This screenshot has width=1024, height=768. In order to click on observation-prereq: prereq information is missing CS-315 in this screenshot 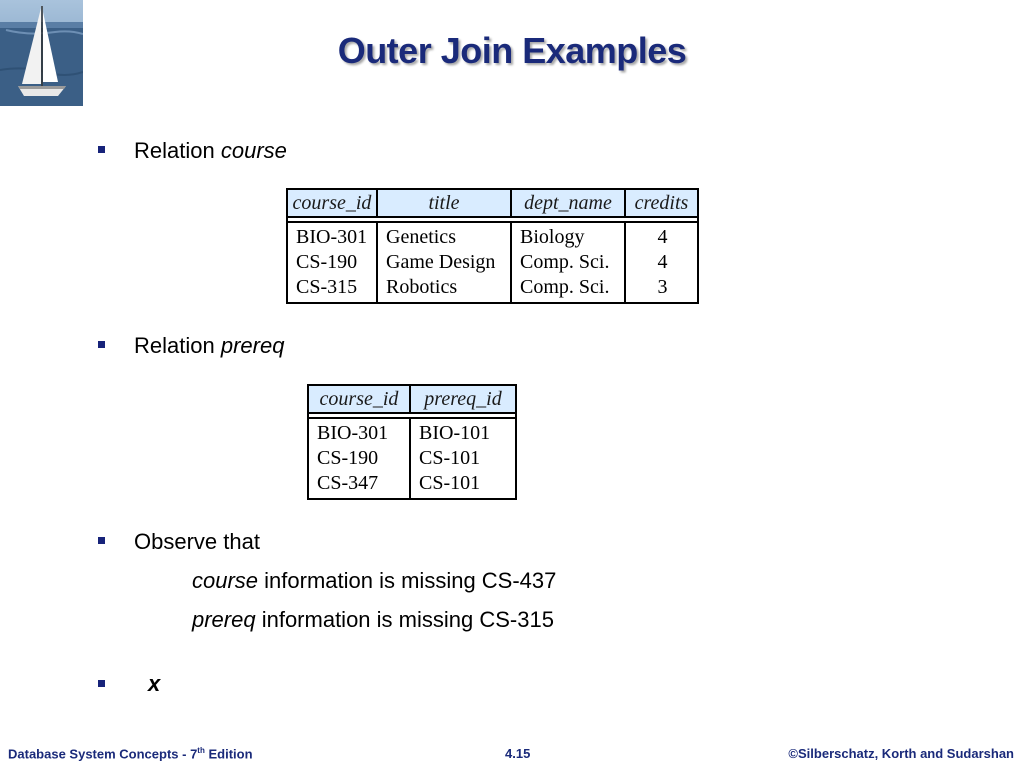, I will do `click(373, 620)`.